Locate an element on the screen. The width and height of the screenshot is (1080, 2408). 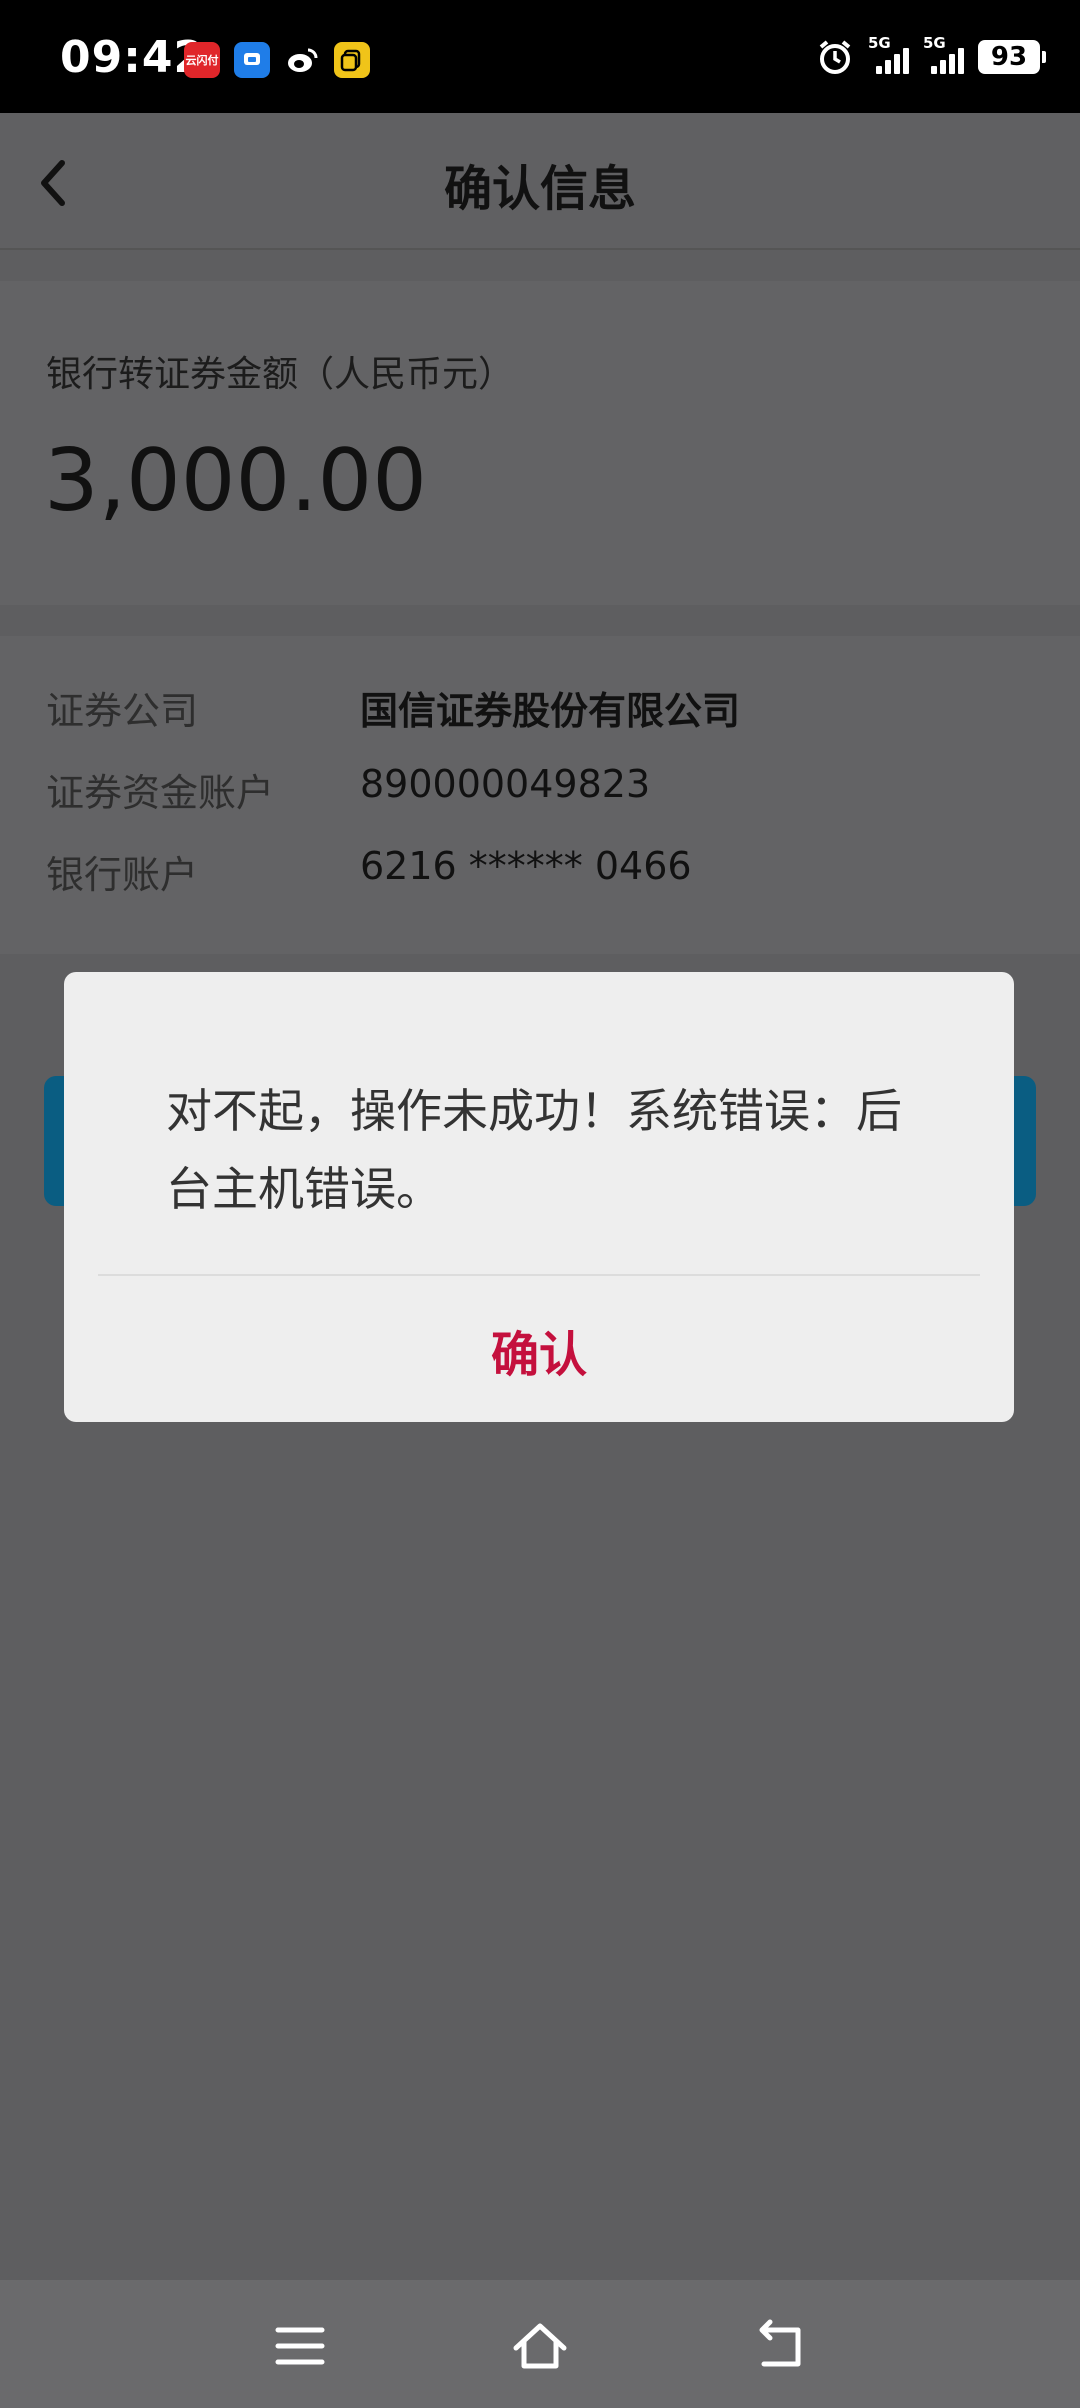
amount-label: 银行转证券金额（人民币元） is located at coordinates (280, 374).